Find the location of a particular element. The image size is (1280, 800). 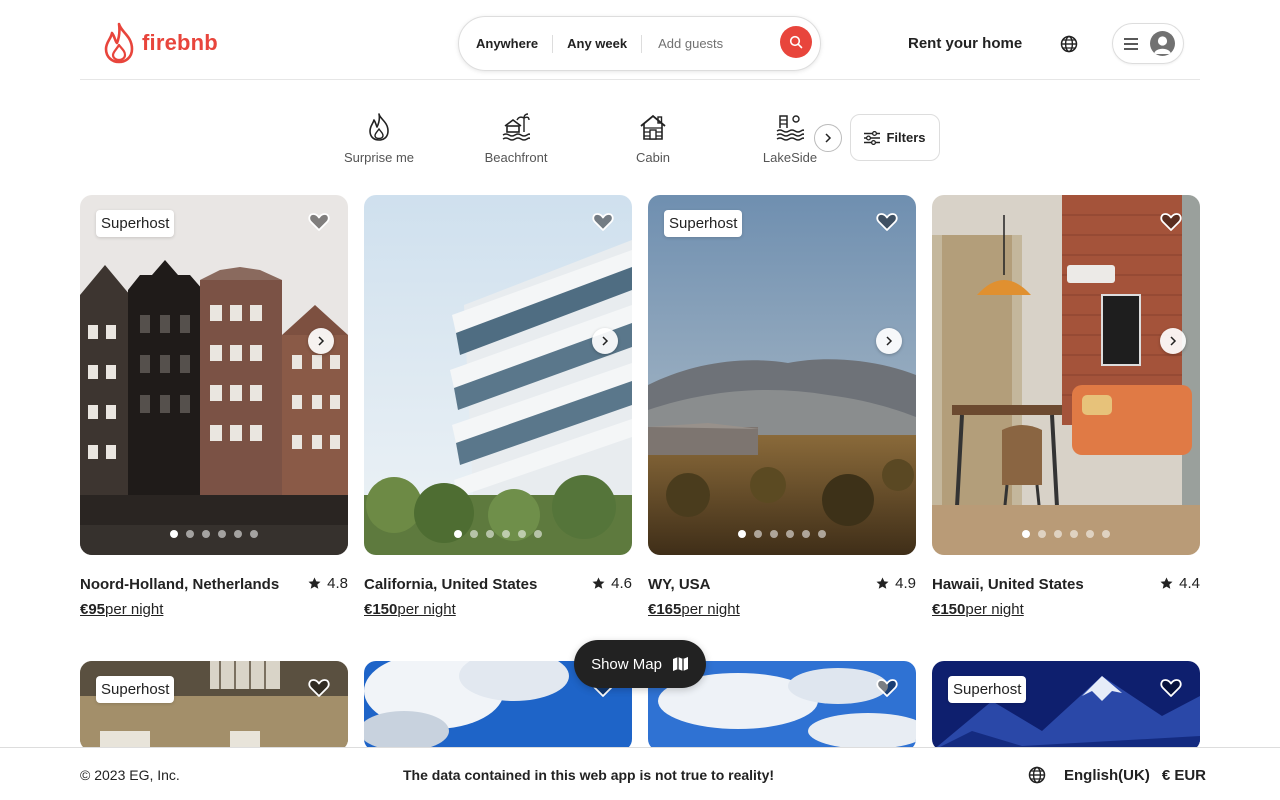

listing-rating: 4.6 is located at coordinates (612, 583).